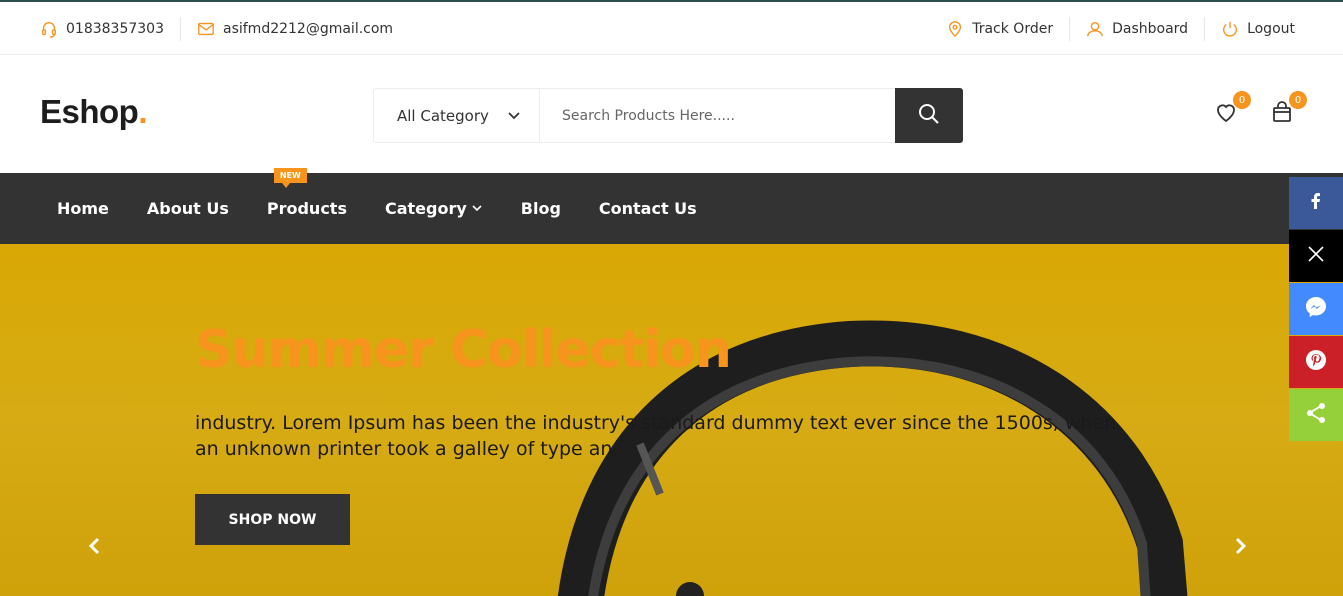  I want to click on nav-products: NEW Products, so click(306, 193).